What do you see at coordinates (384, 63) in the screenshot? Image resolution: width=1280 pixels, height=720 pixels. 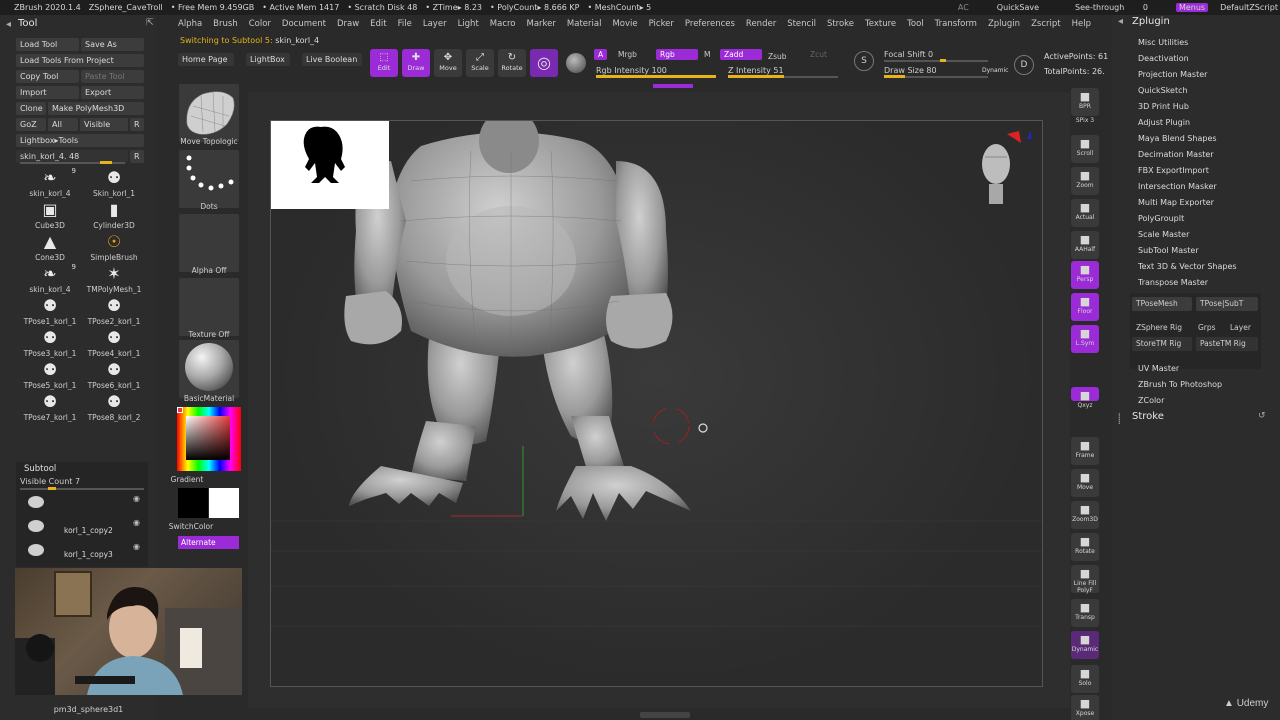 I see `edit-button: ⬚ Edit` at bounding box center [384, 63].